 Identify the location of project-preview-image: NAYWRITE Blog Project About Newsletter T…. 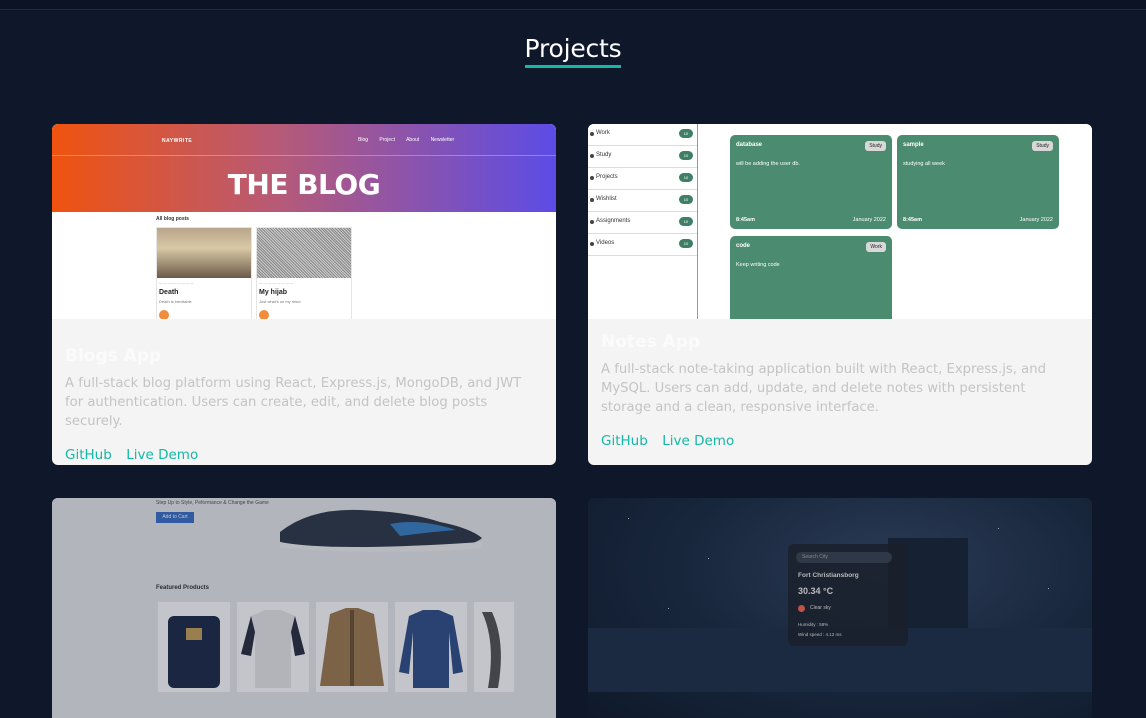
(304, 221).